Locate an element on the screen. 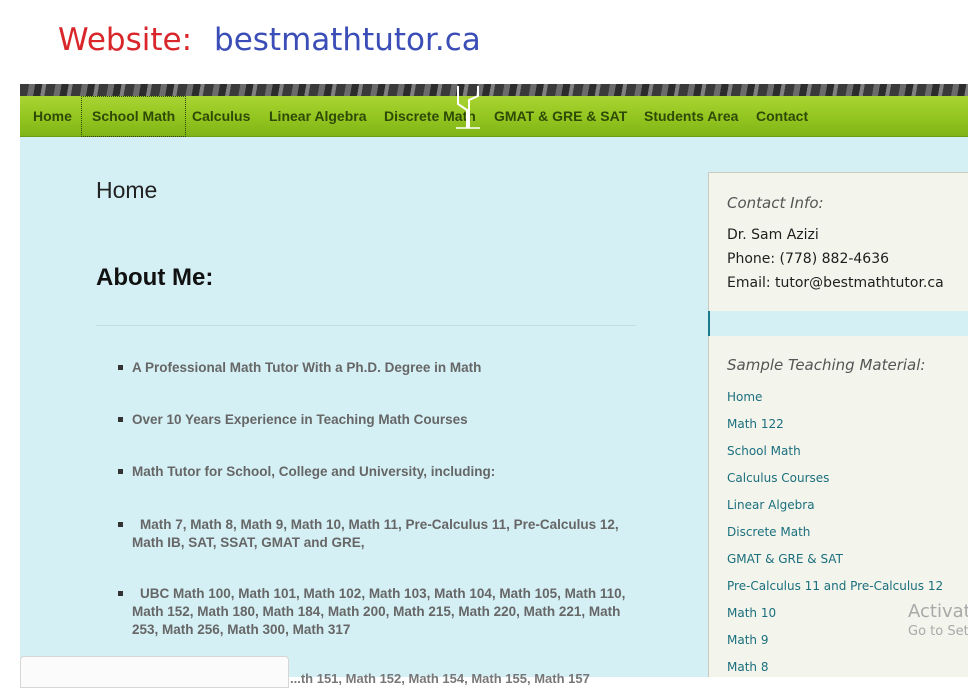 The image size is (968, 688). contact-name: Dr. Sam Azizi is located at coordinates (773, 235).